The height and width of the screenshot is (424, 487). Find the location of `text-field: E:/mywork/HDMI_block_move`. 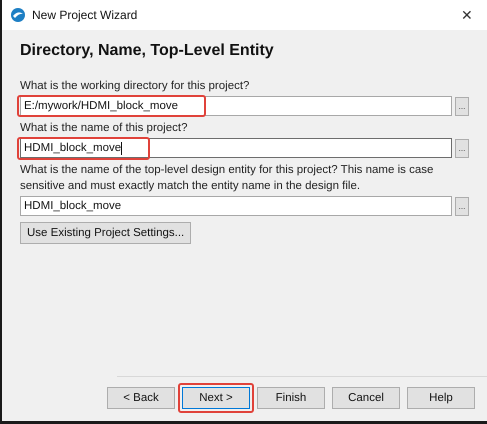

text-field: E:/mywork/HDMI_block_move is located at coordinates (236, 106).